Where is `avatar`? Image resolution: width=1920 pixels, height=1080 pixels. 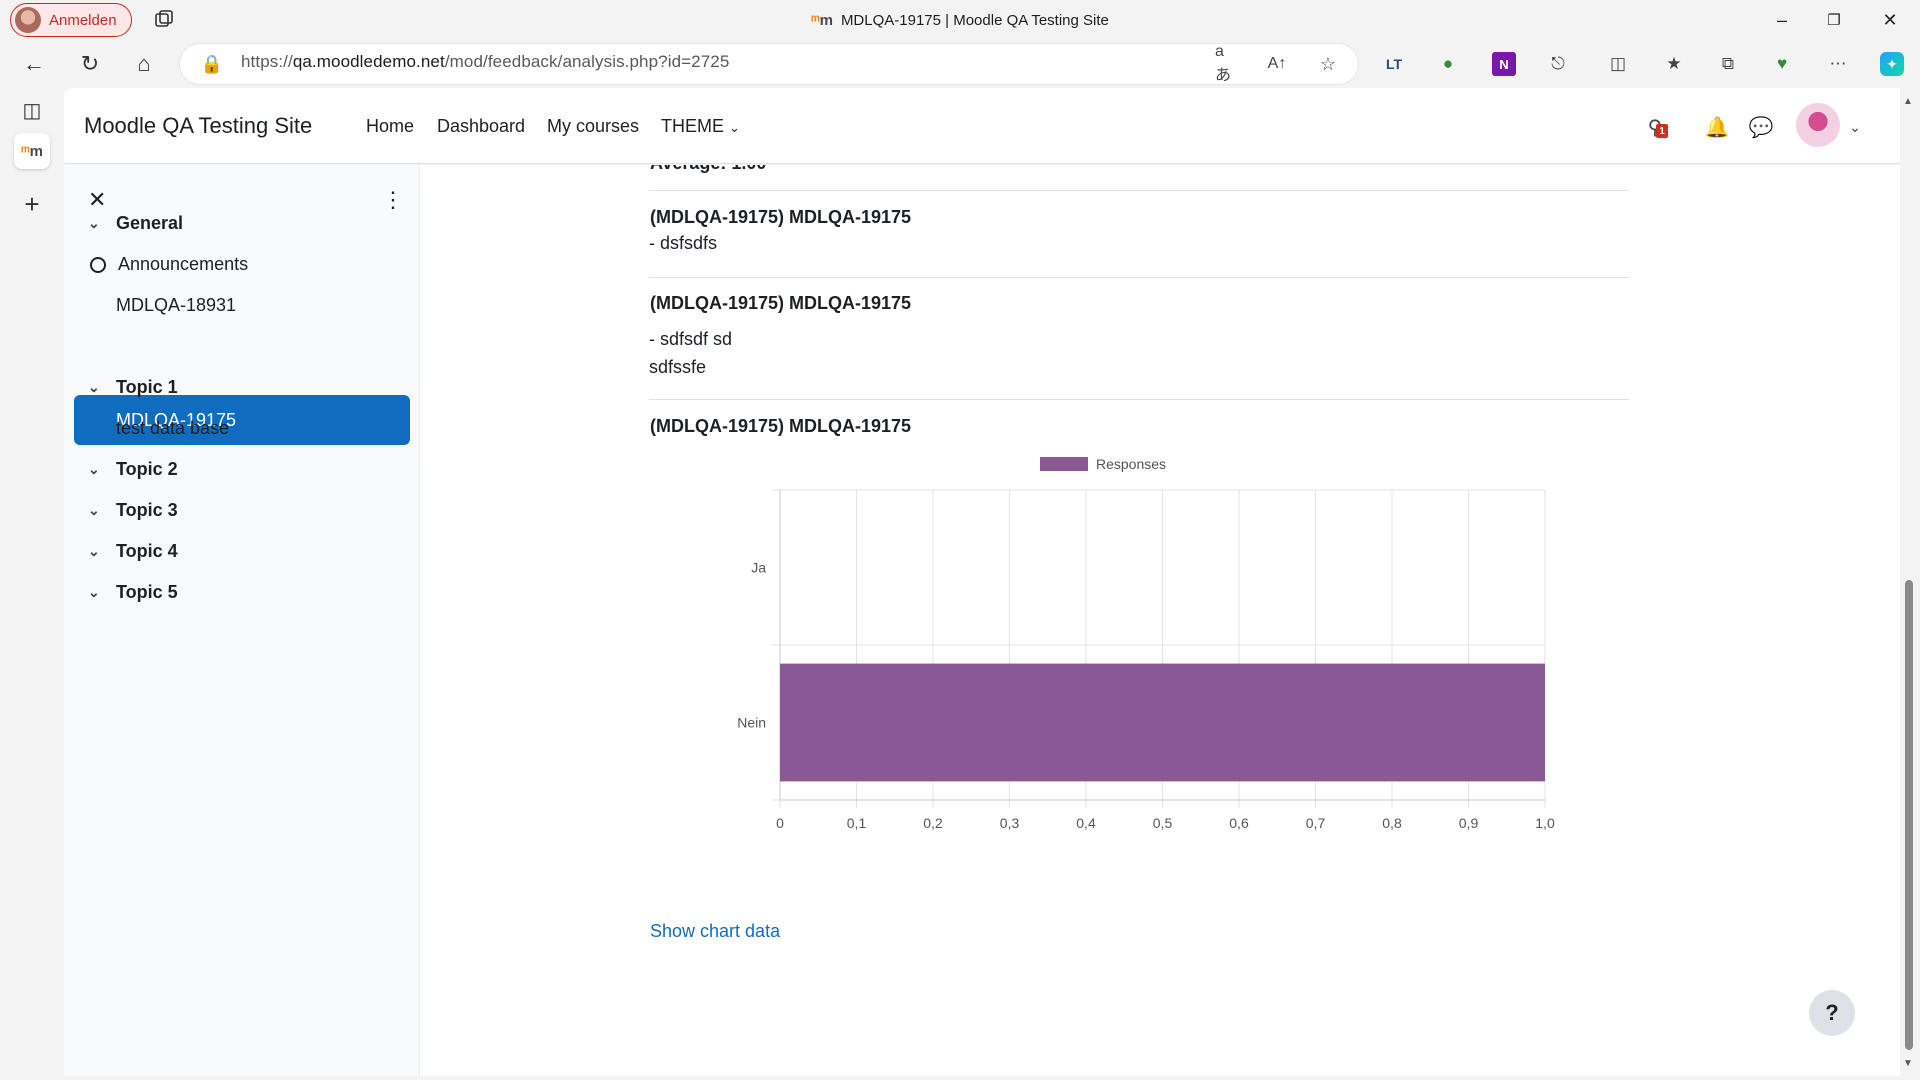
avatar is located at coordinates (1818, 125).